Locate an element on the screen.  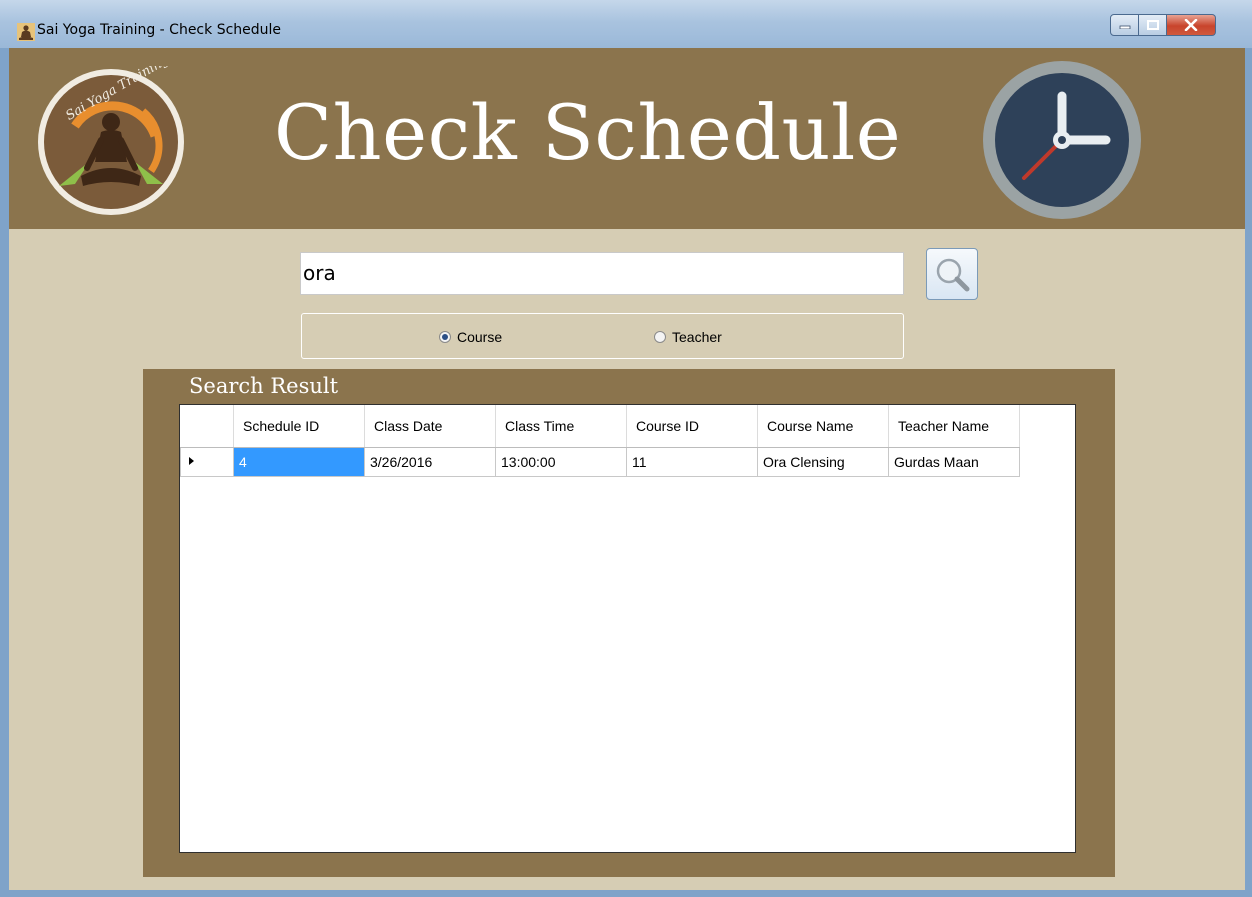
search-button is located at coordinates (952, 274).